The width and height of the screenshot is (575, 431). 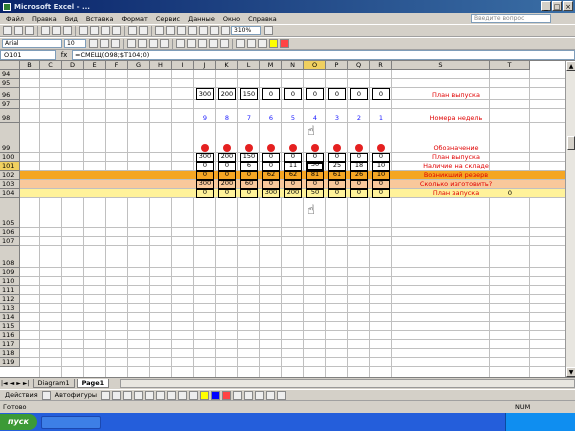 What do you see at coordinates (271, 65) in the screenshot?
I see `column-header-m: M` at bounding box center [271, 65].